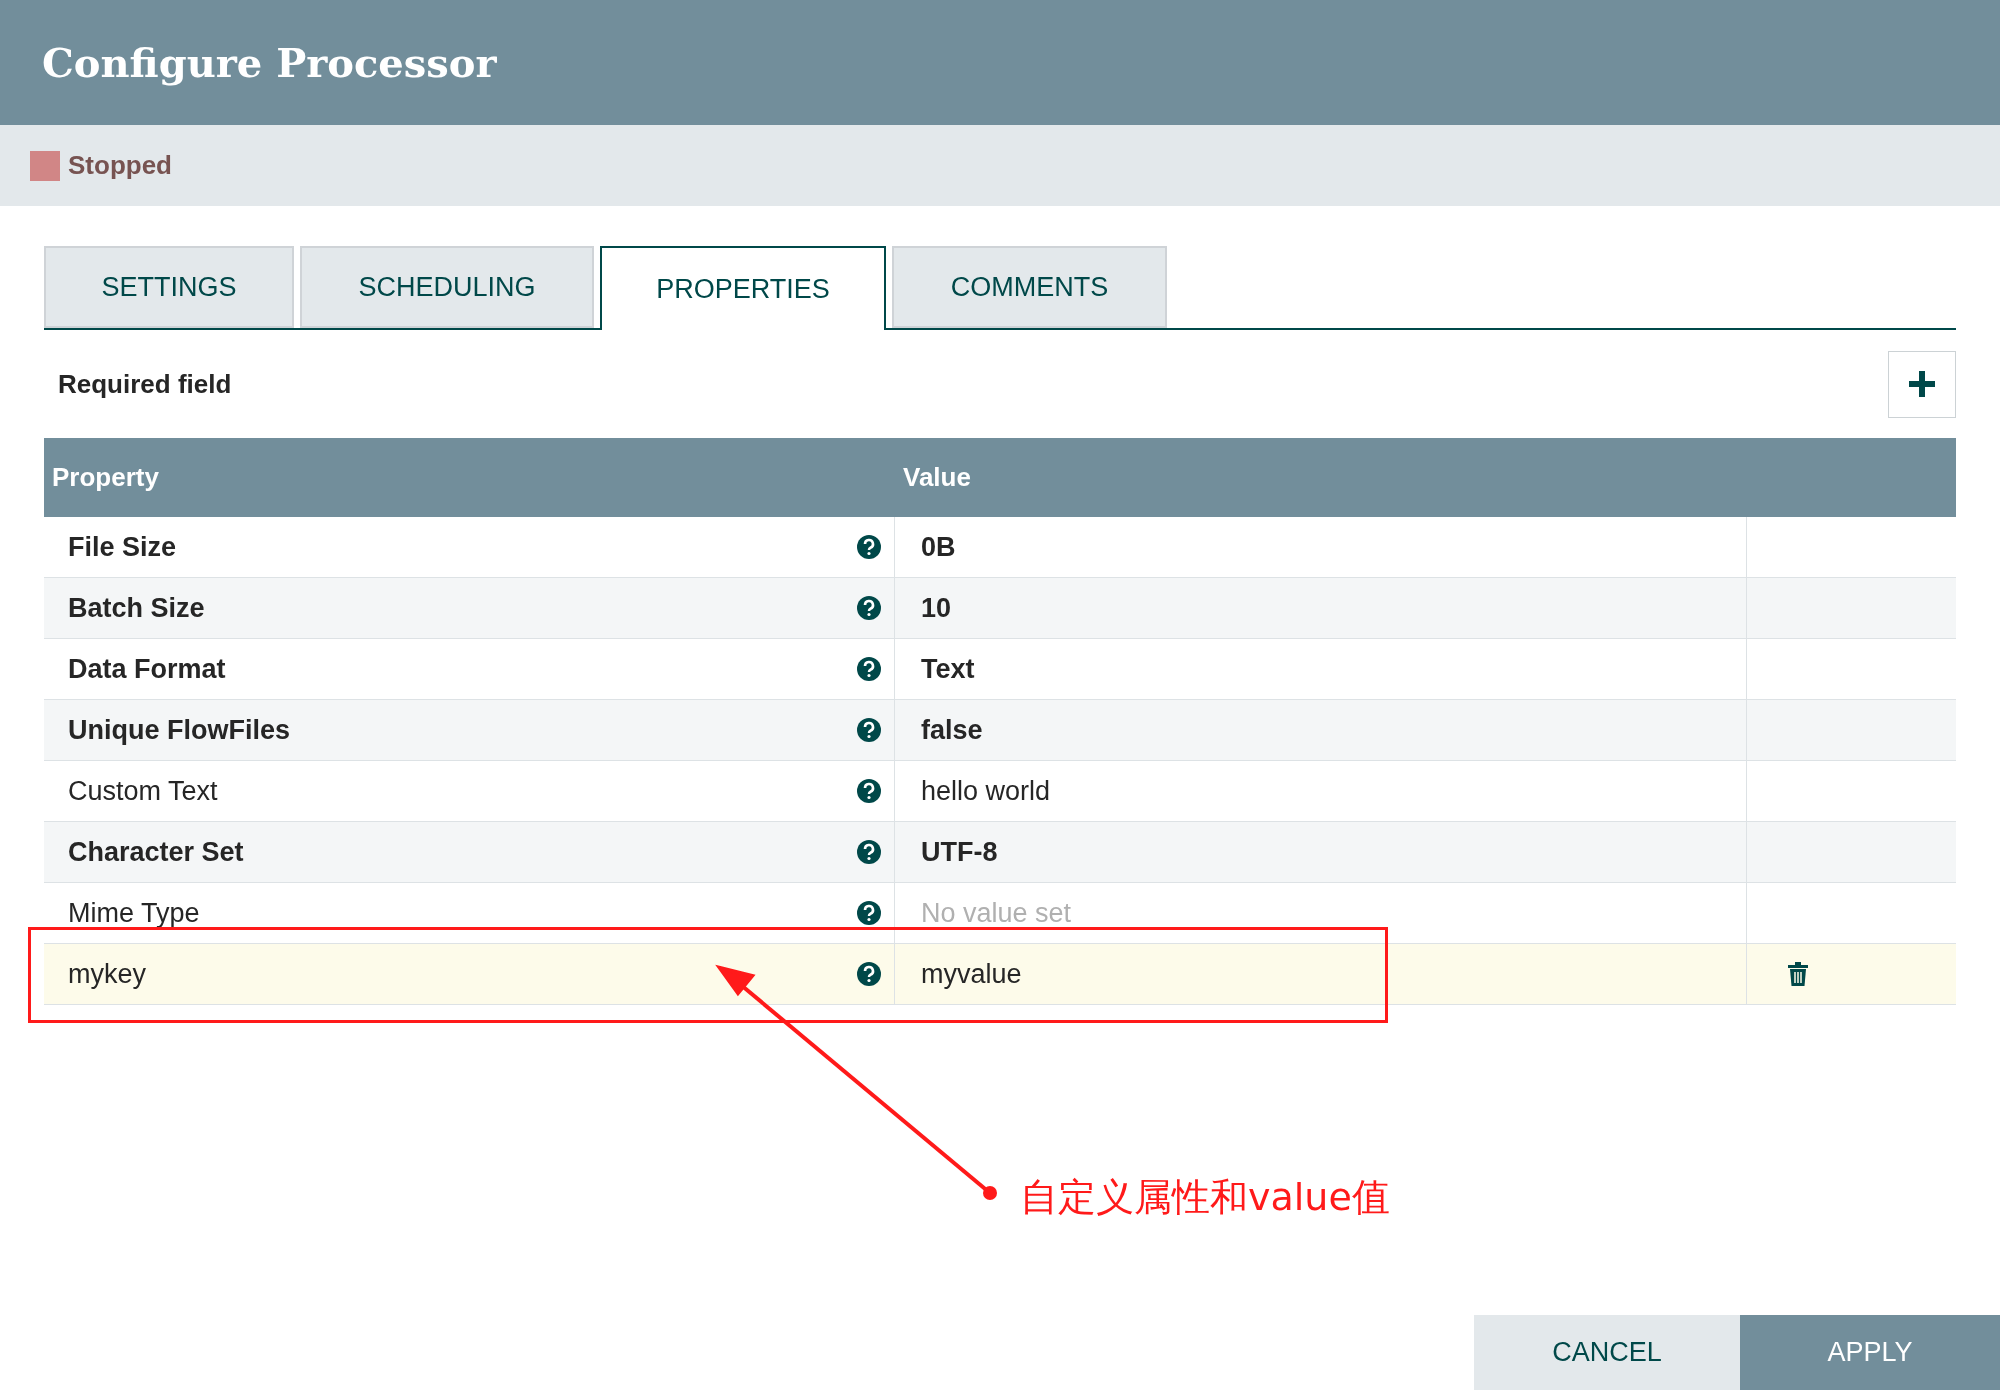 This screenshot has height=1390, width=2000. Describe the element at coordinates (169, 287) in the screenshot. I see `tab: SETTINGS` at that location.